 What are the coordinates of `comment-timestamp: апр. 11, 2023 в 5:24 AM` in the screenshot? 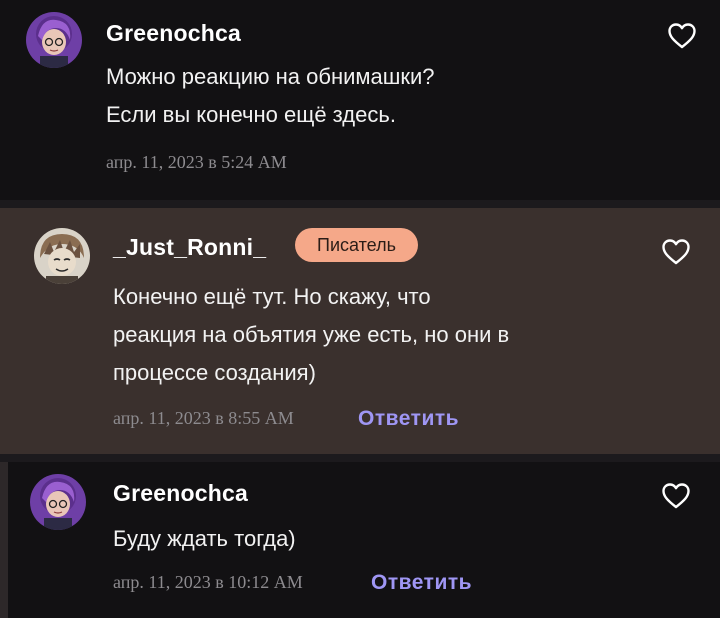 It's located at (196, 162).